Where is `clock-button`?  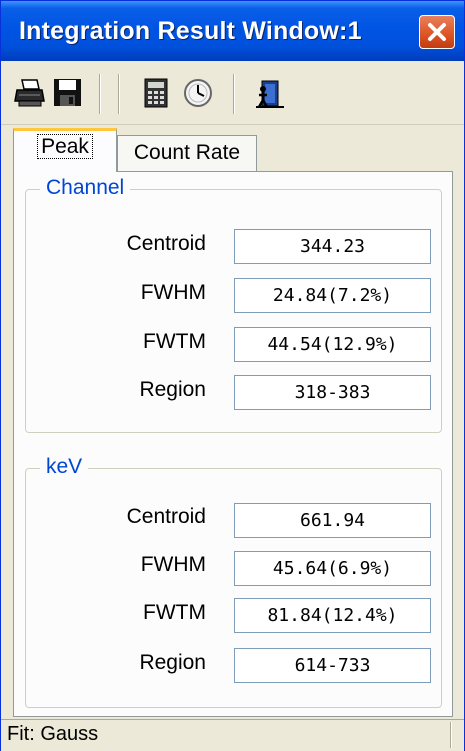
clock-button is located at coordinates (198, 93).